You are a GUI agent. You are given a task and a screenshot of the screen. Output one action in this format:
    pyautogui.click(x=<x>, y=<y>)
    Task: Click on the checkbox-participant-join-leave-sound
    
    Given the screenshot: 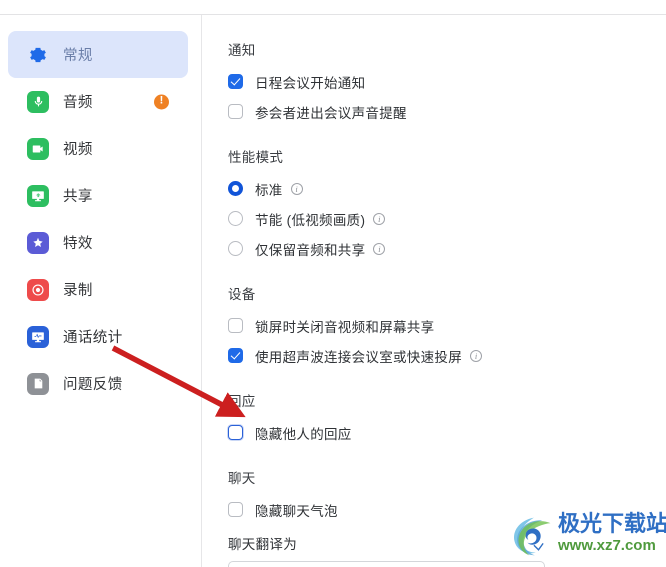 What is the action you would take?
    pyautogui.click(x=235, y=111)
    